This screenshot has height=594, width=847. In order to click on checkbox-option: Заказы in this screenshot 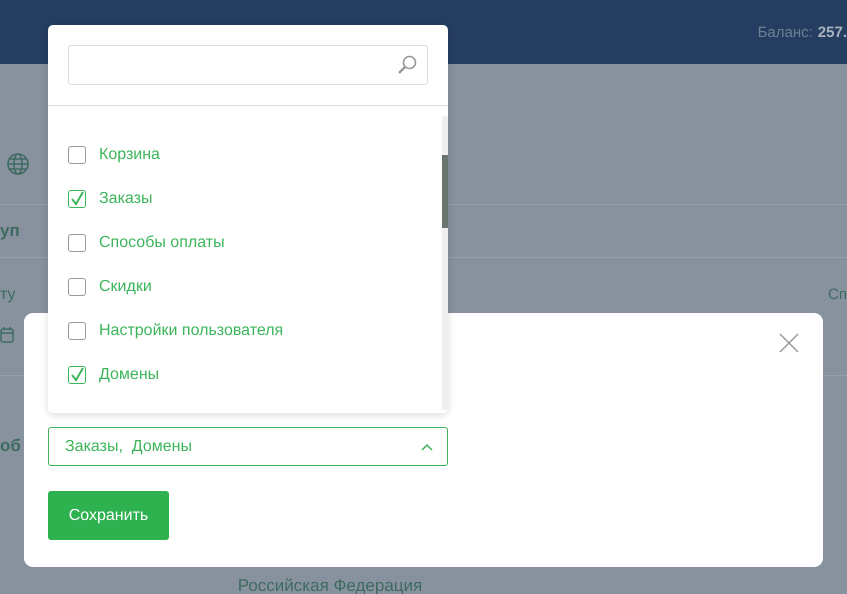, I will do `click(245, 199)`.